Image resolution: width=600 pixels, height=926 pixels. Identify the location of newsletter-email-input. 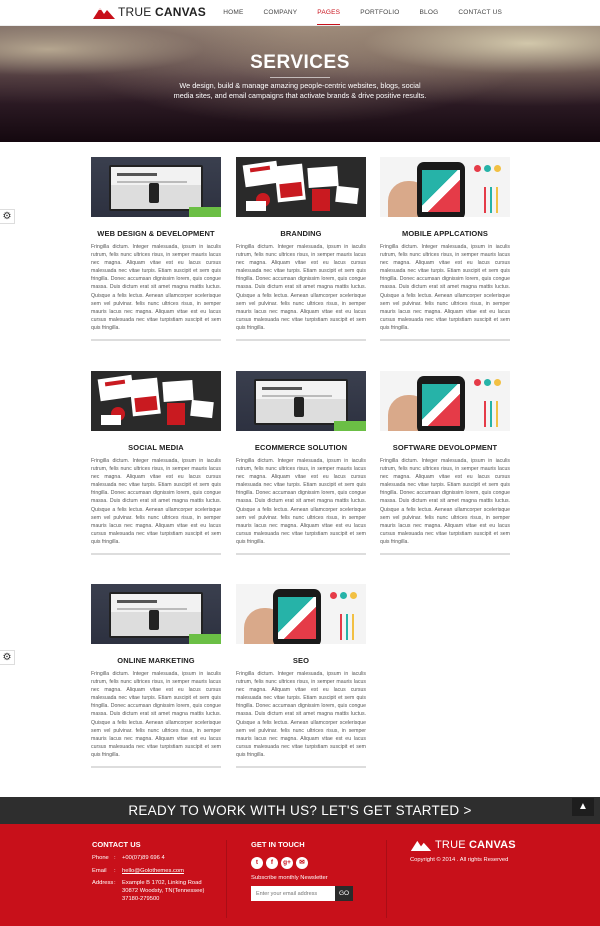
(293, 893).